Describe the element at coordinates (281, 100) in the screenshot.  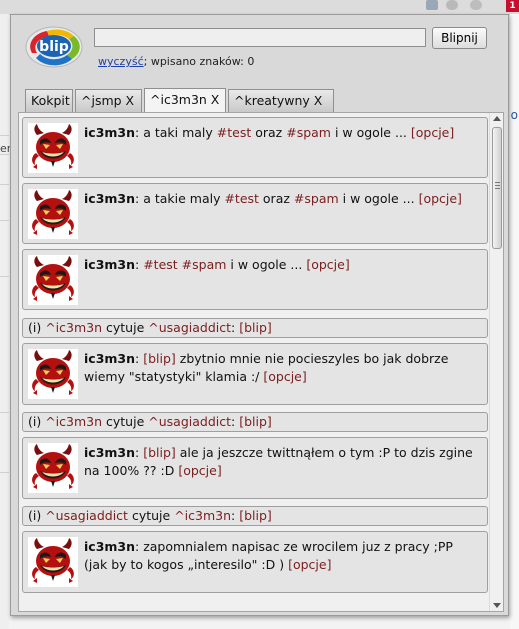
I see `tab-kreatywny: ^kreatywny X` at that location.